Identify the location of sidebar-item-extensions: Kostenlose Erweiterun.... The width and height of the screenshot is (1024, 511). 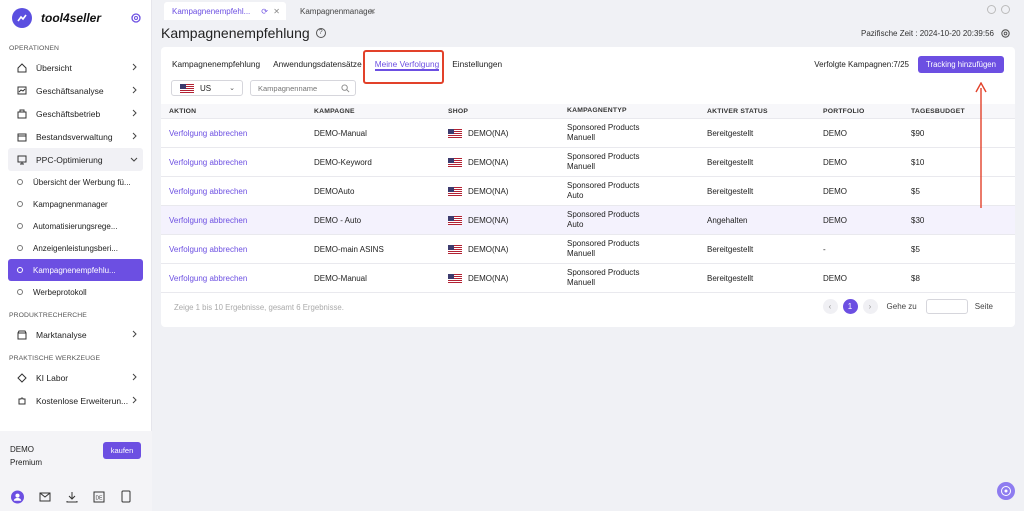
(75, 400).